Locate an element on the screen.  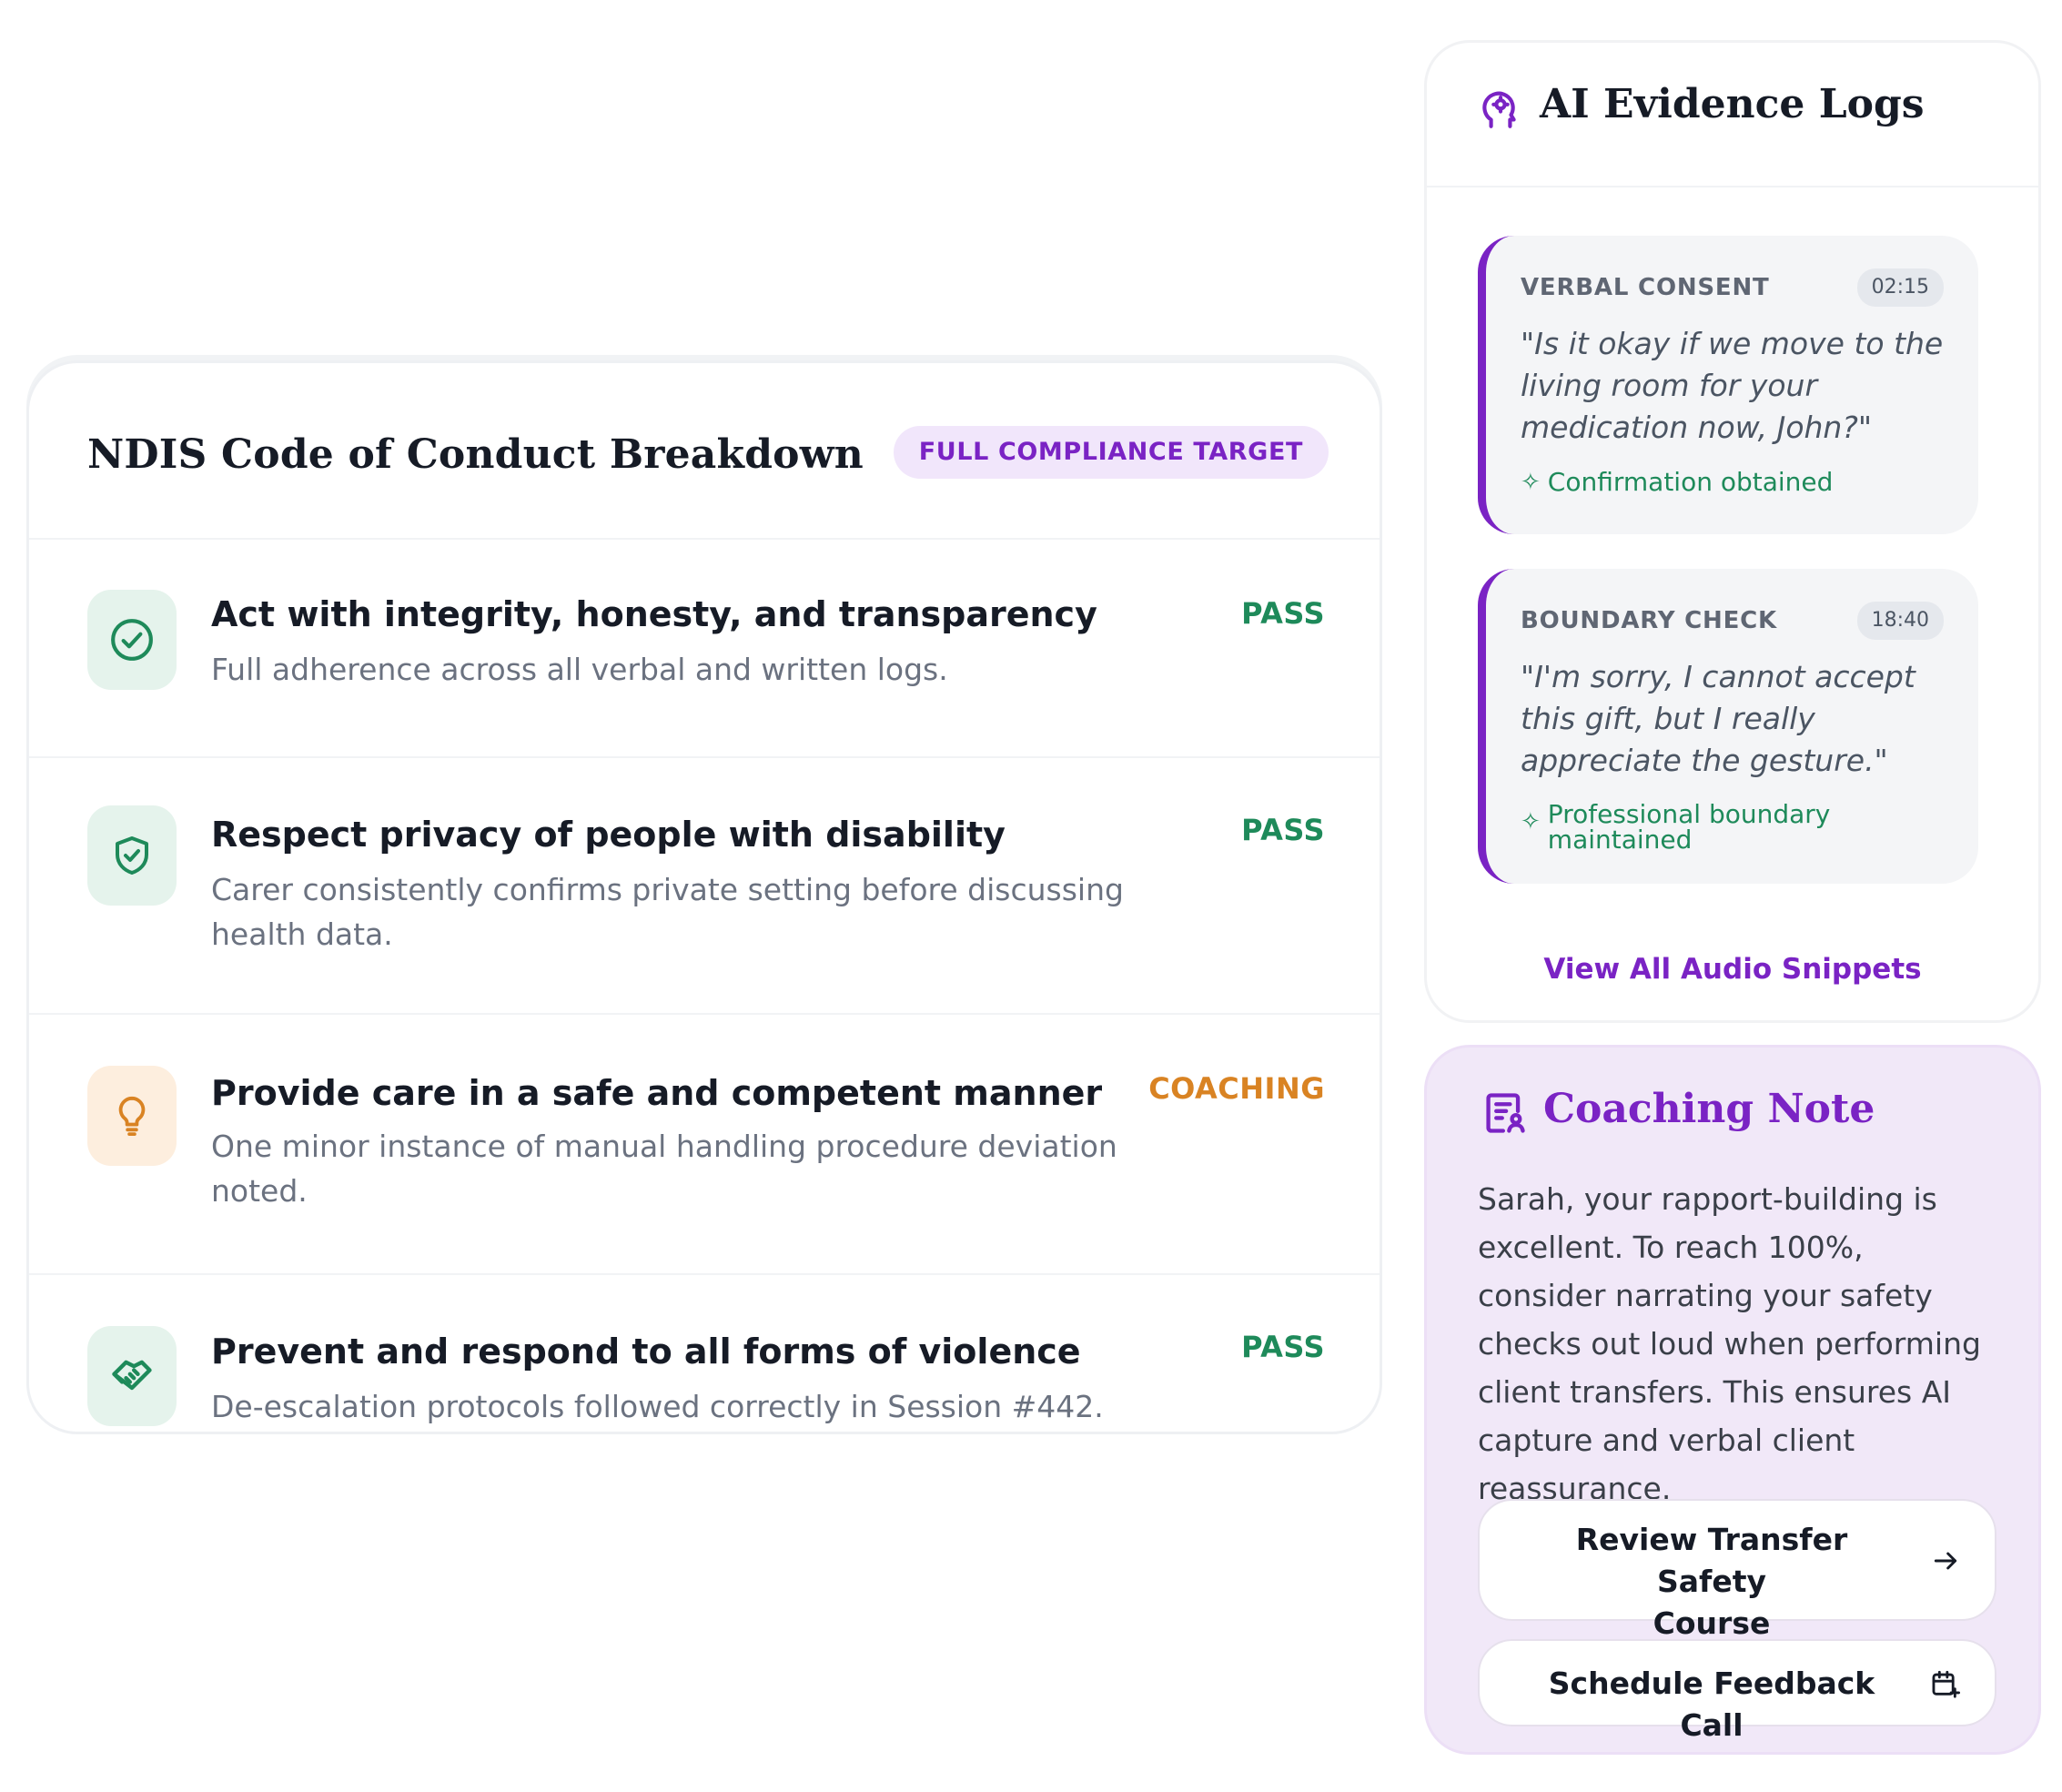
coaching-title: Coaching Note is located at coordinates (1709, 1109).